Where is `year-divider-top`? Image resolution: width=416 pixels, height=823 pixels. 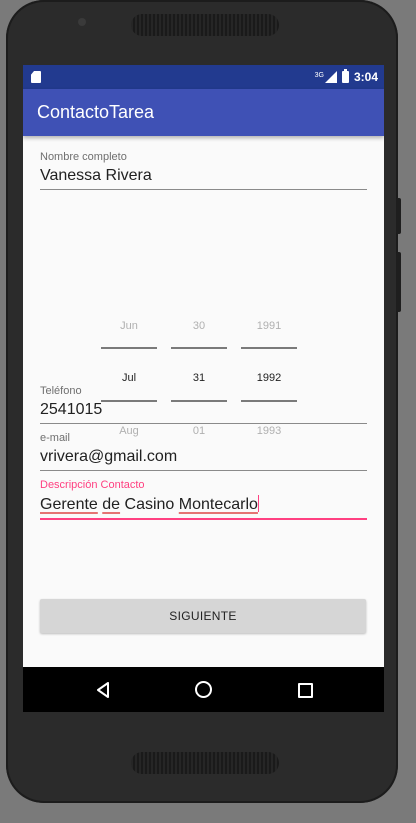 year-divider-top is located at coordinates (269, 348).